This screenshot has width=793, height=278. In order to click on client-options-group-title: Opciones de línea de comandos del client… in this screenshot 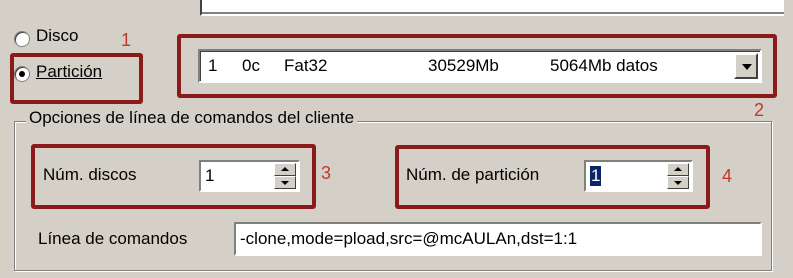, I will do `click(192, 118)`.